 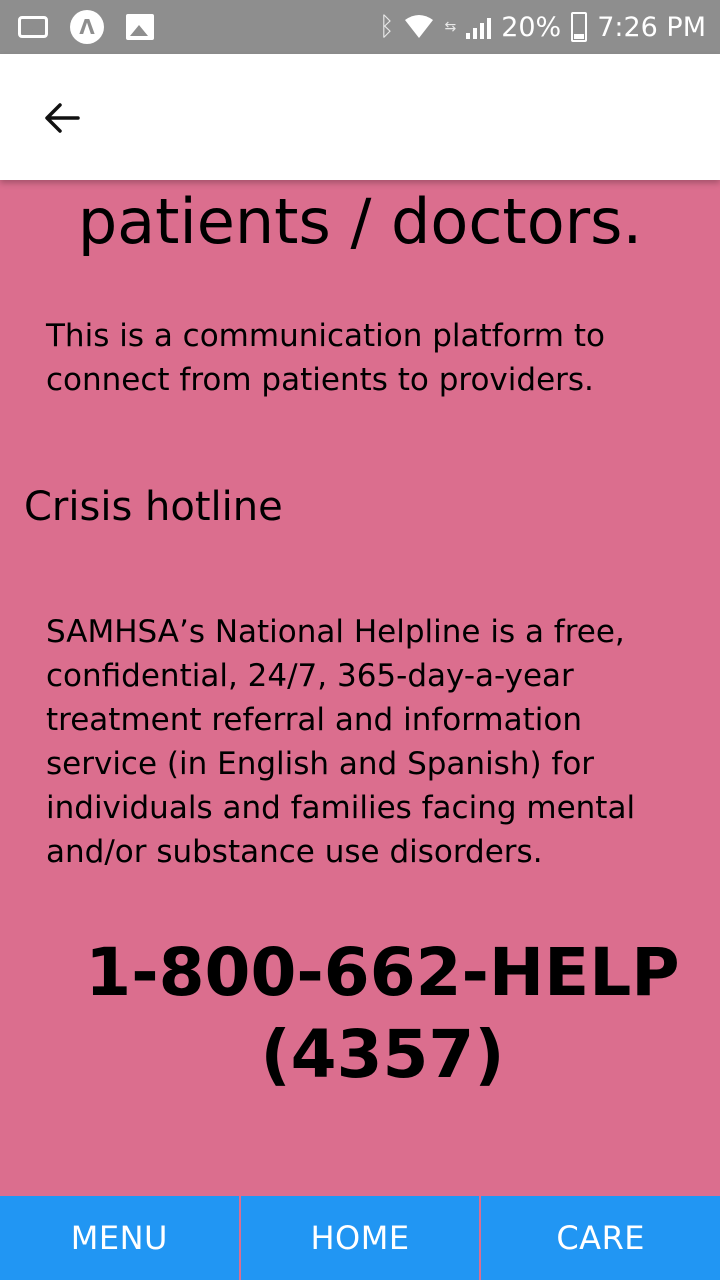 I want to click on home-button: HOME, so click(x=361, y=1238).